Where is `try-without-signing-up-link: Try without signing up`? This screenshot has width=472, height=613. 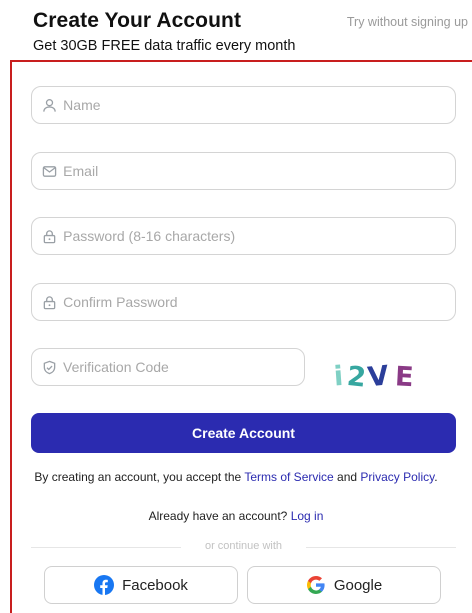
try-without-signing-up-link: Try without signing up is located at coordinates (407, 22).